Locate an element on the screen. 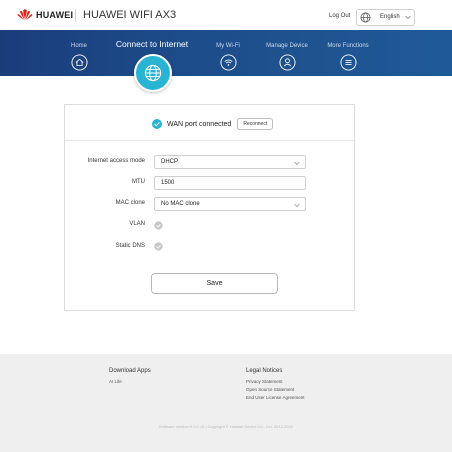 The image size is (452, 452). vlan-label: VLAN is located at coordinates (137, 224).